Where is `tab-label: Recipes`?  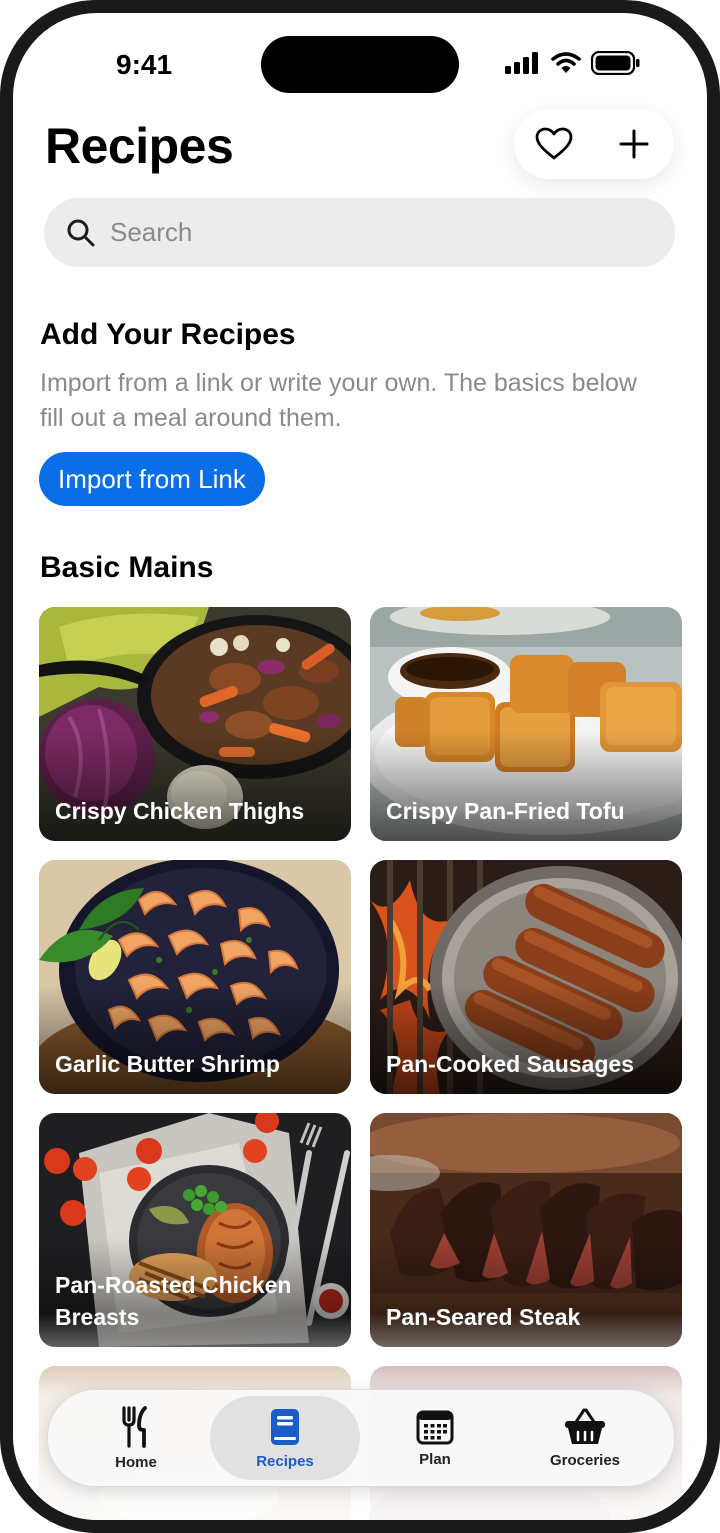 tab-label: Recipes is located at coordinates (285, 1461).